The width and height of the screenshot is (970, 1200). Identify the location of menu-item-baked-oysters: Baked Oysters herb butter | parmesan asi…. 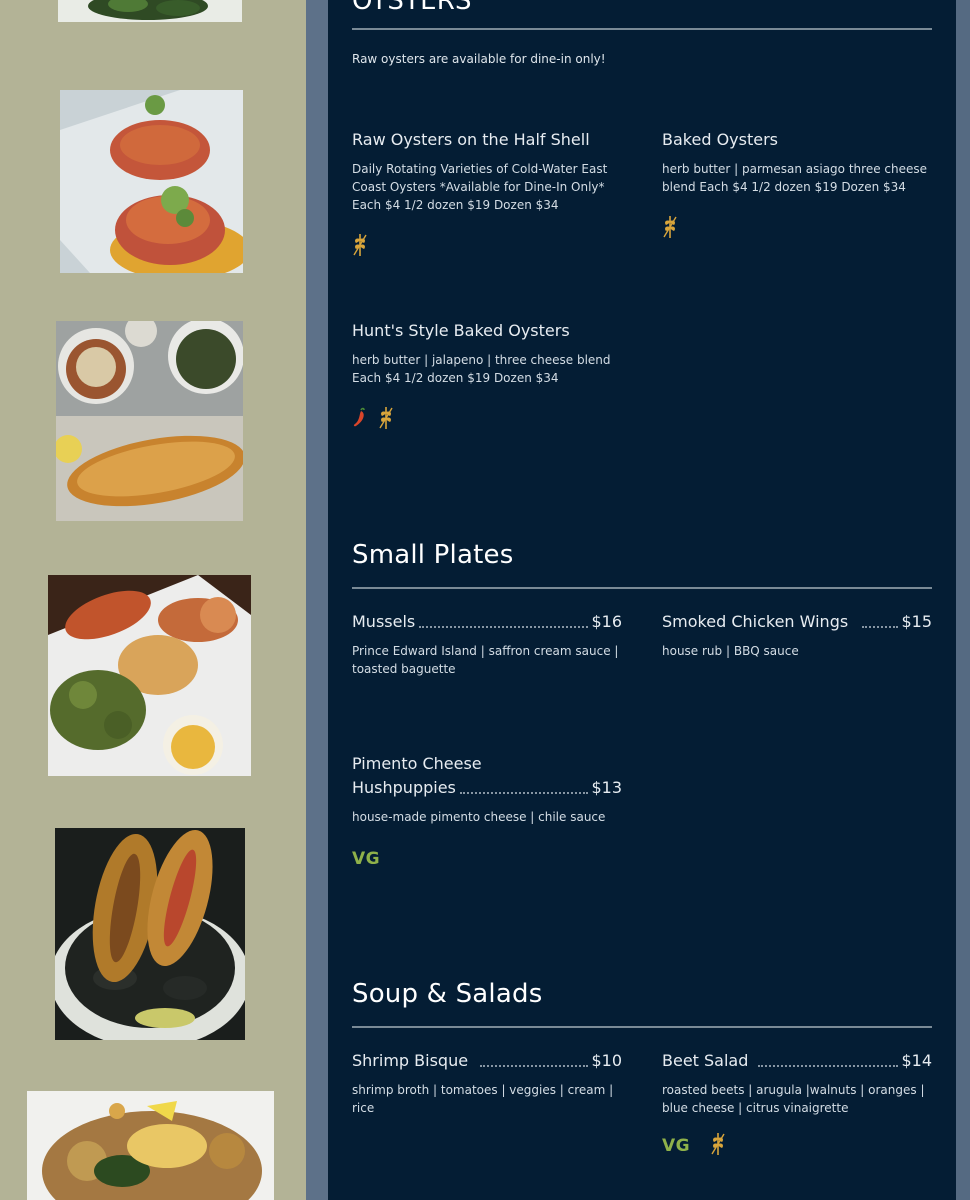
(797, 186).